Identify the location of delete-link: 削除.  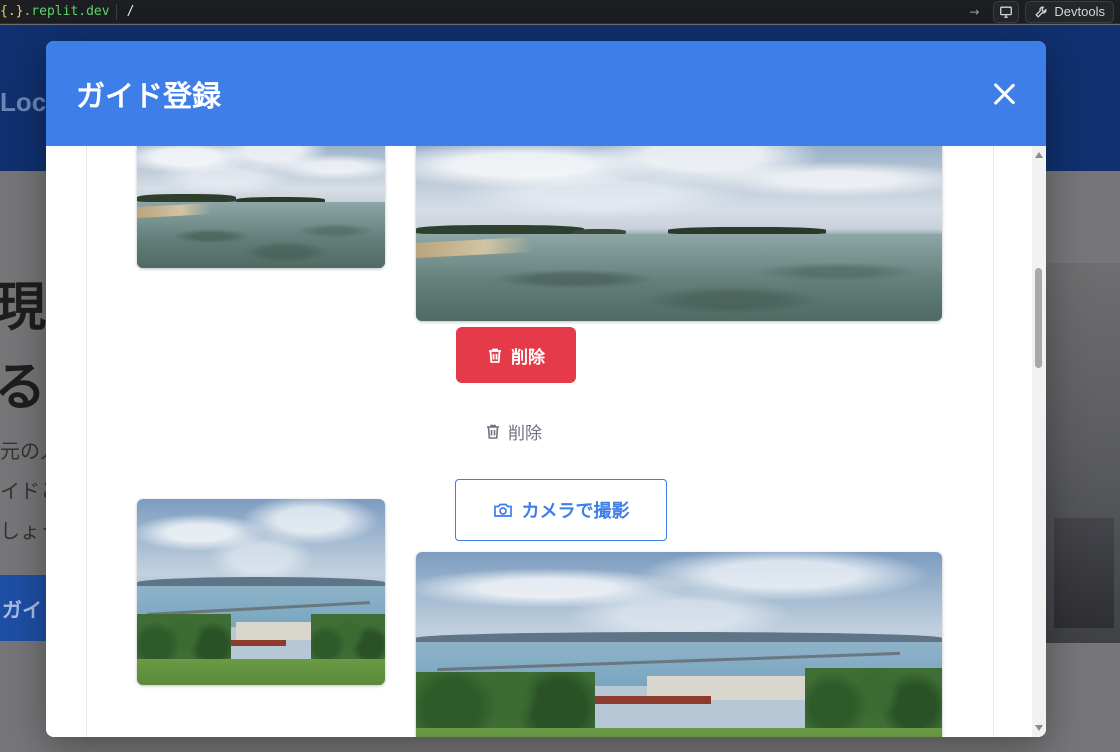
(513, 431).